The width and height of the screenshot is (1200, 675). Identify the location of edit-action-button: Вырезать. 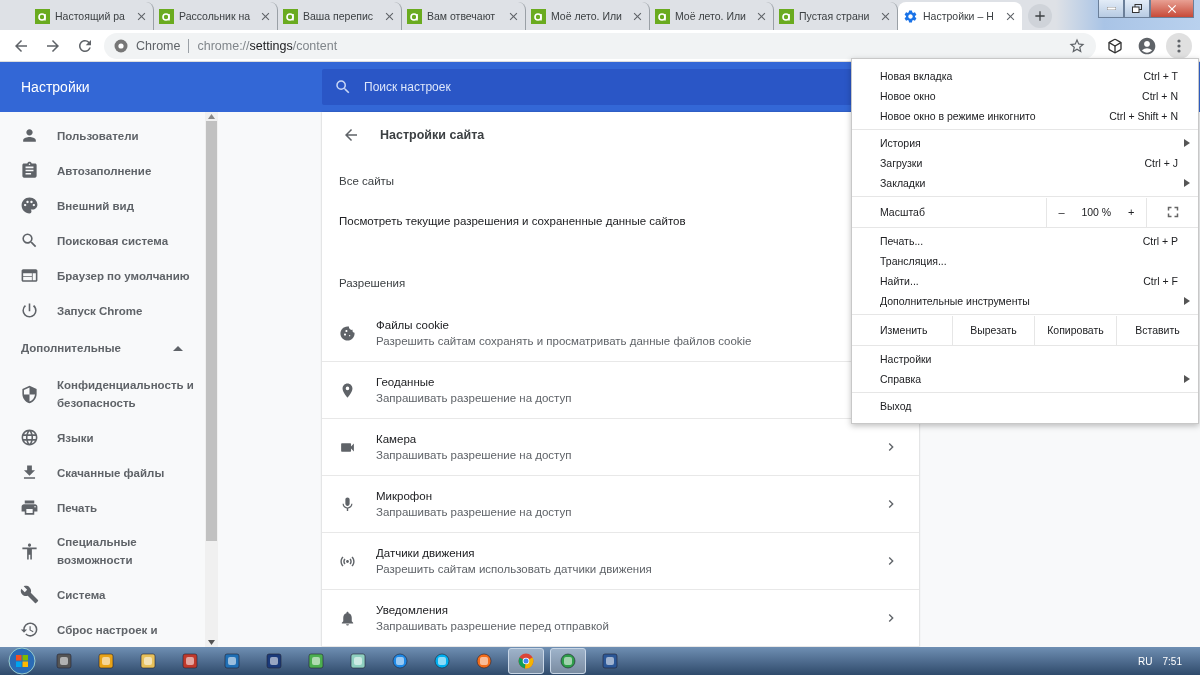
(993, 330).